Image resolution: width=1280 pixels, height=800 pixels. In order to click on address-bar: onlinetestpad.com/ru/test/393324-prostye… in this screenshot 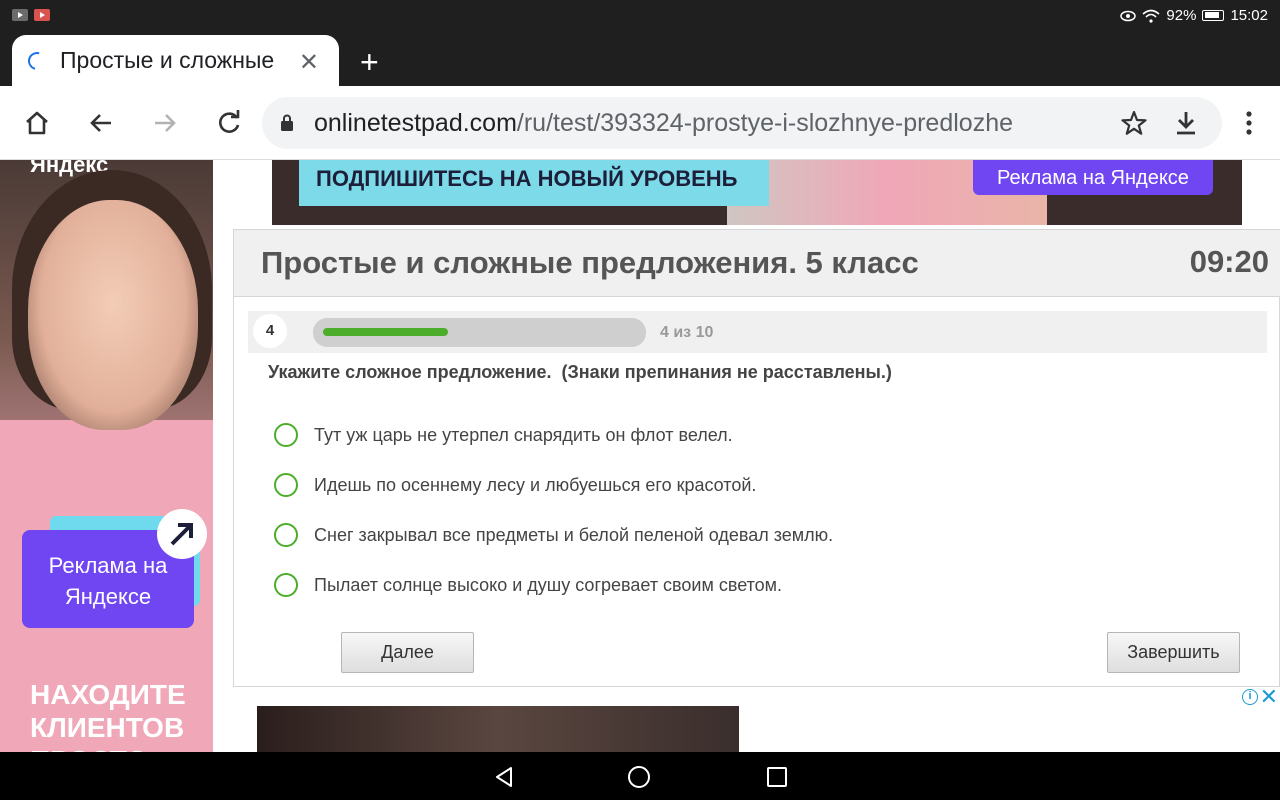, I will do `click(742, 123)`.